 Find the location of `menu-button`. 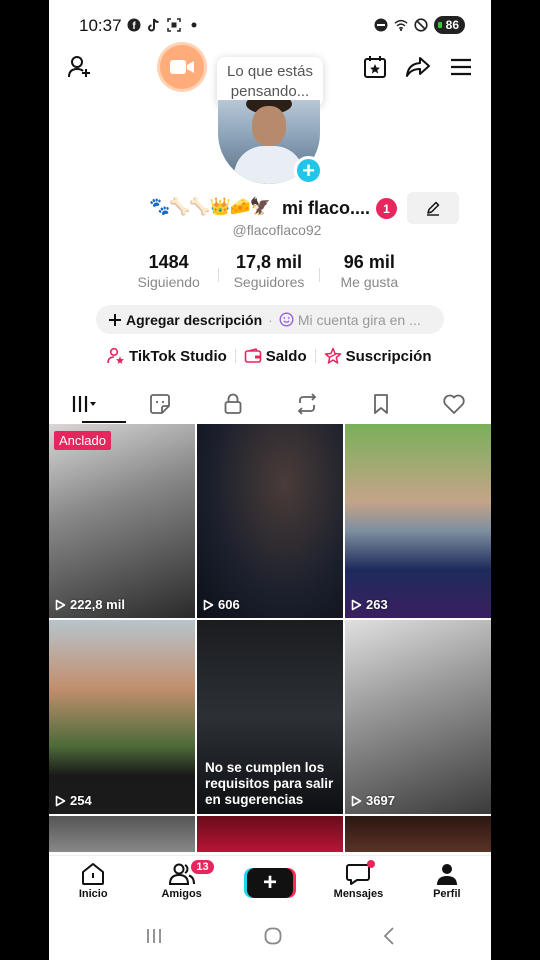

menu-button is located at coordinates (461, 67).